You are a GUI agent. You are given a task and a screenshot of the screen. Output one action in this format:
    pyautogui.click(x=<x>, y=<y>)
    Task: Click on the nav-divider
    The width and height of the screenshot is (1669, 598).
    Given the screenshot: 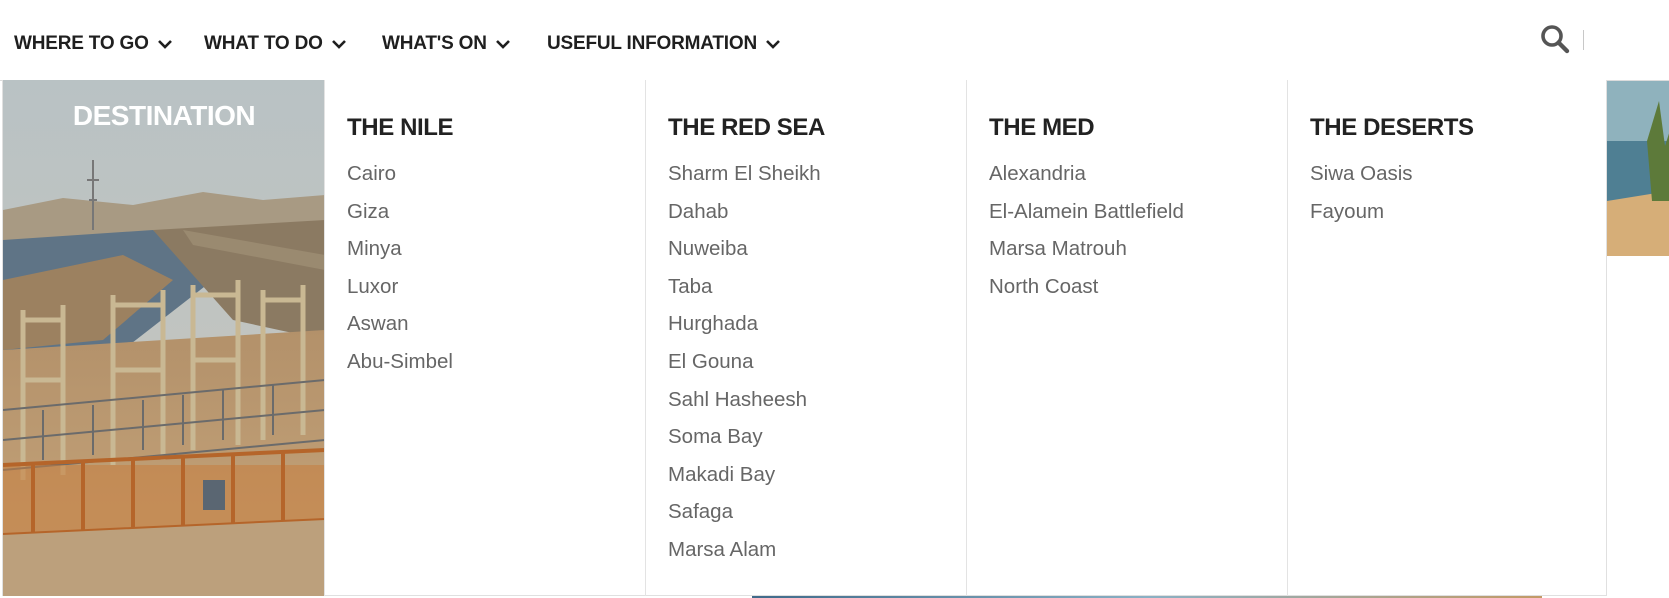 What is the action you would take?
    pyautogui.click(x=1583, y=40)
    